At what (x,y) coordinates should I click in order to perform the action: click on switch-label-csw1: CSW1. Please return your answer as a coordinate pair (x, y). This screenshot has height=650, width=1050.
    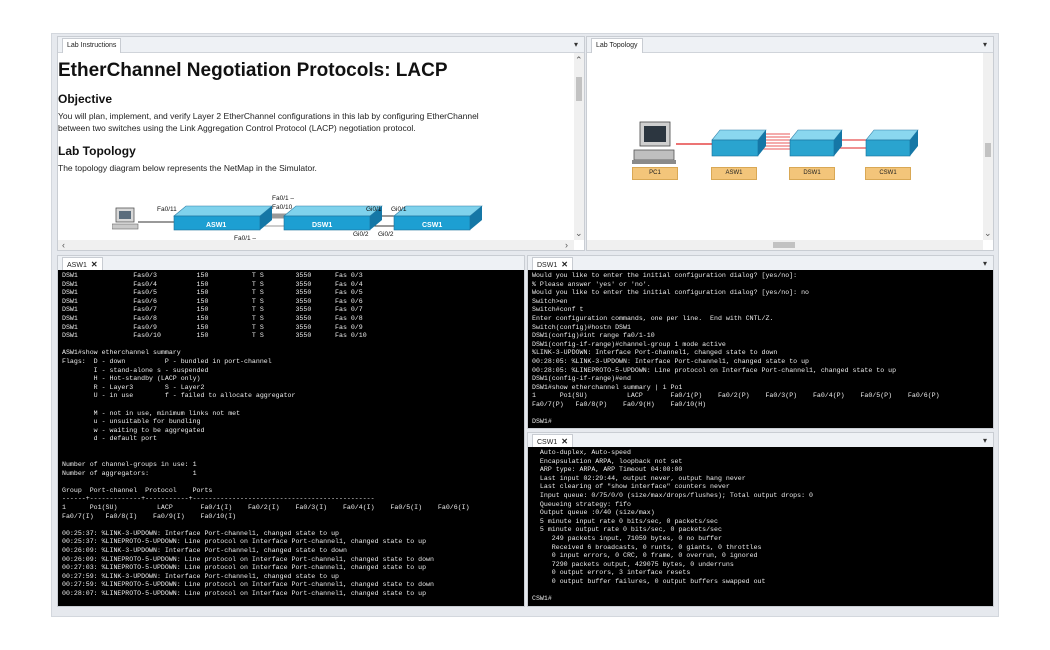
    Looking at the image, I should click on (432, 225).